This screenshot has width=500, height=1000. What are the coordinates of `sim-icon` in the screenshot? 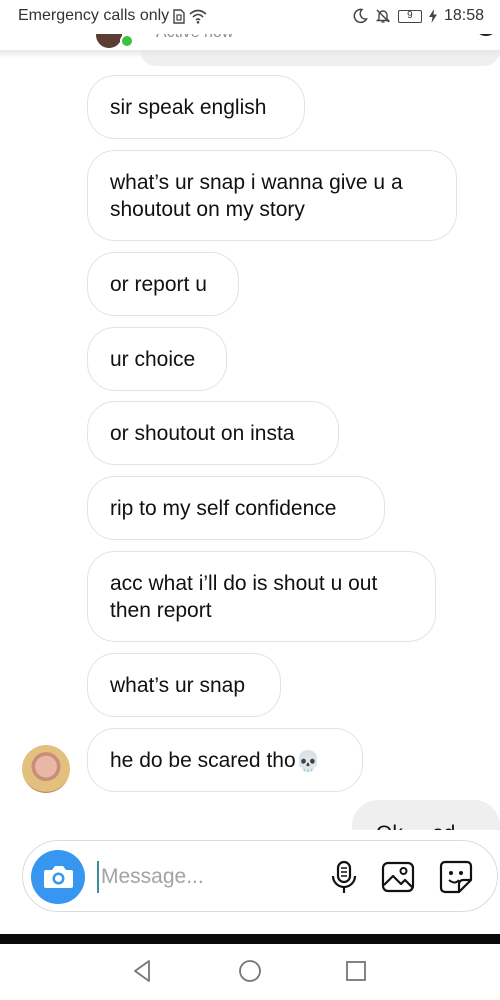 It's located at (179, 16).